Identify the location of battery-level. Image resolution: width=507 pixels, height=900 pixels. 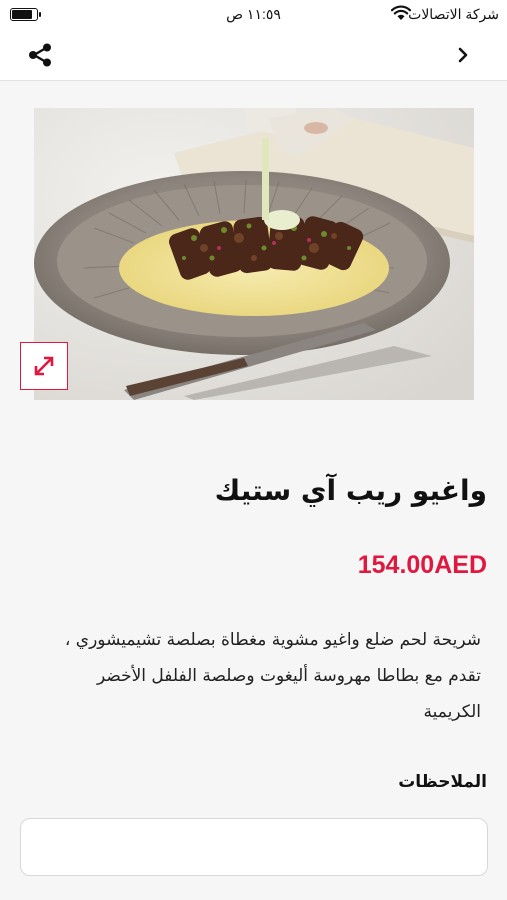
(22, 14).